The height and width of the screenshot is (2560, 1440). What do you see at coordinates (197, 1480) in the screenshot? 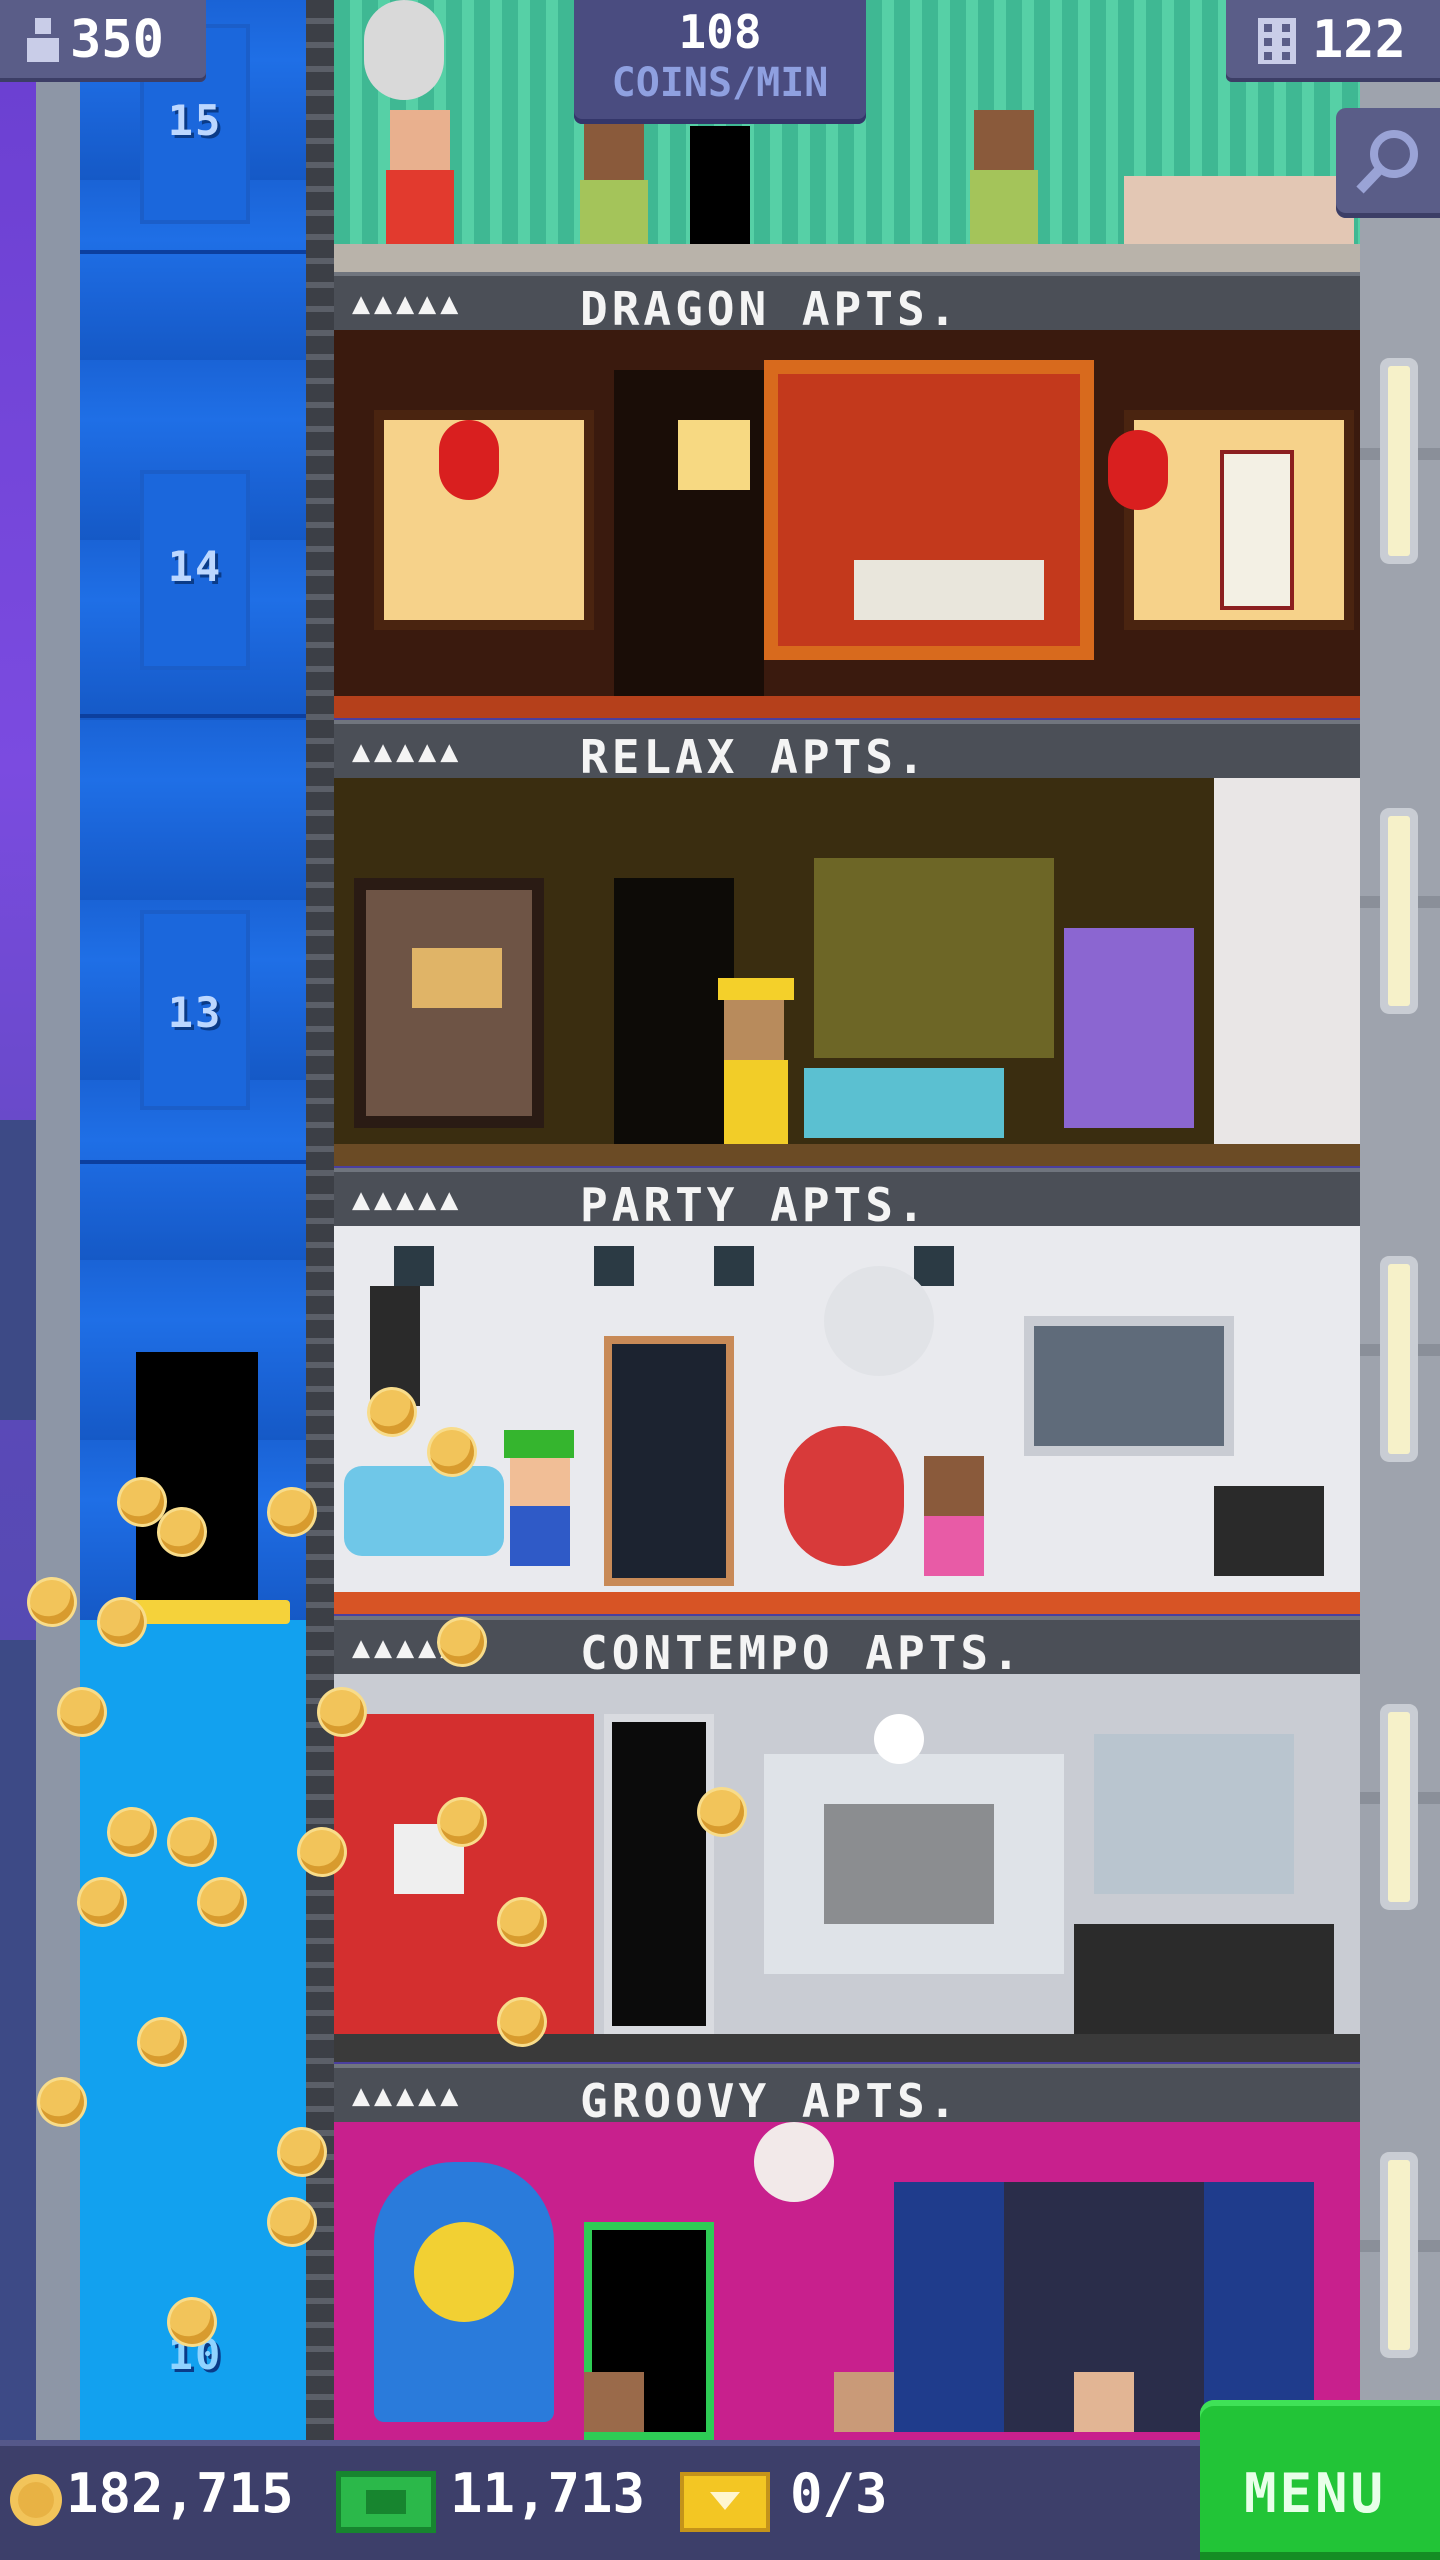
I see `elevator-car` at bounding box center [197, 1480].